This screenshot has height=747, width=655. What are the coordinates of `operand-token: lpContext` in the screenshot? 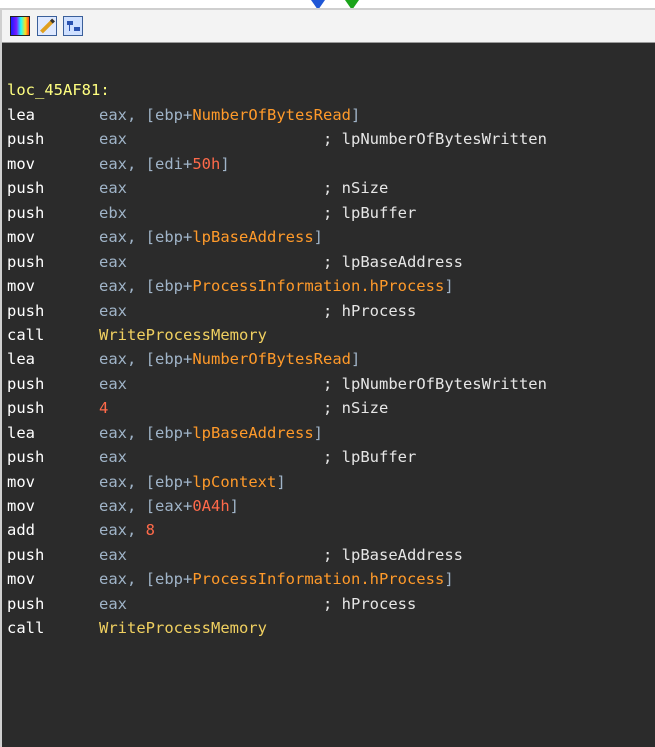 It's located at (234, 482).